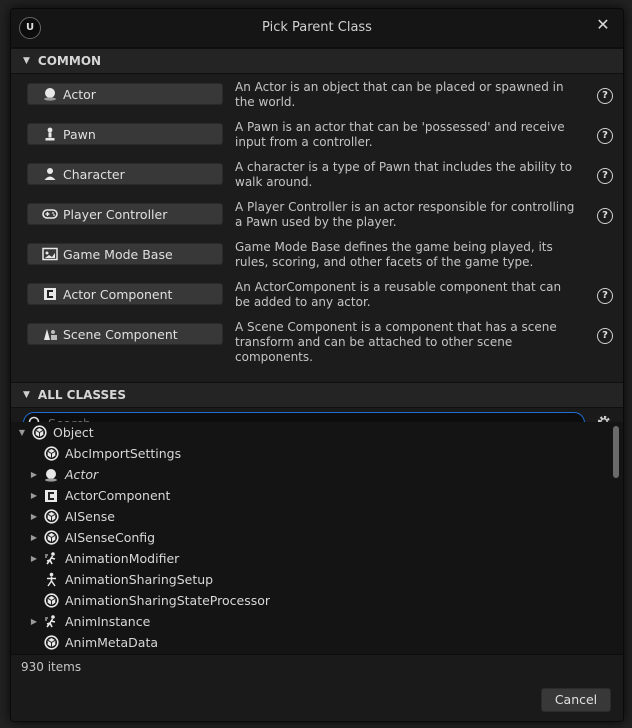  What do you see at coordinates (168, 600) in the screenshot?
I see `tree-item-label: AnimationSharingStateProcessor` at bounding box center [168, 600].